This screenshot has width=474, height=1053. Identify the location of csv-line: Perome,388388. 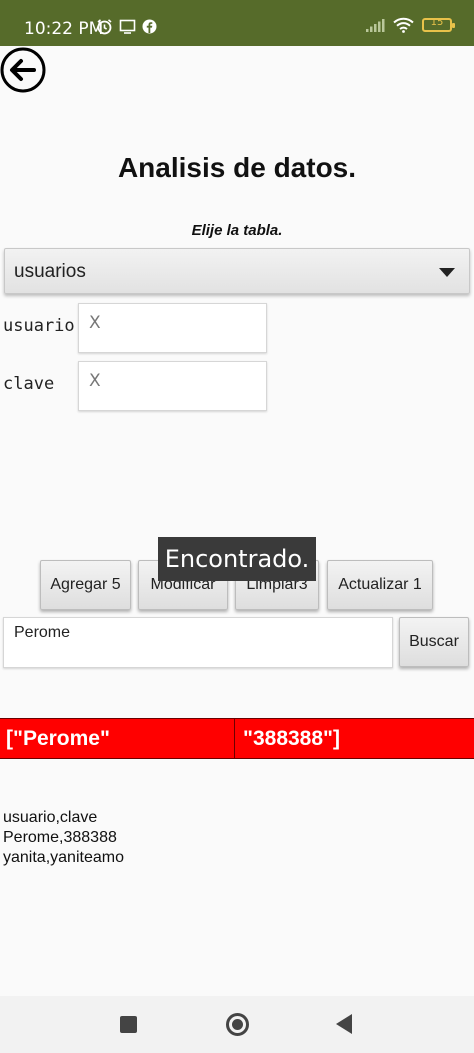
(60, 837).